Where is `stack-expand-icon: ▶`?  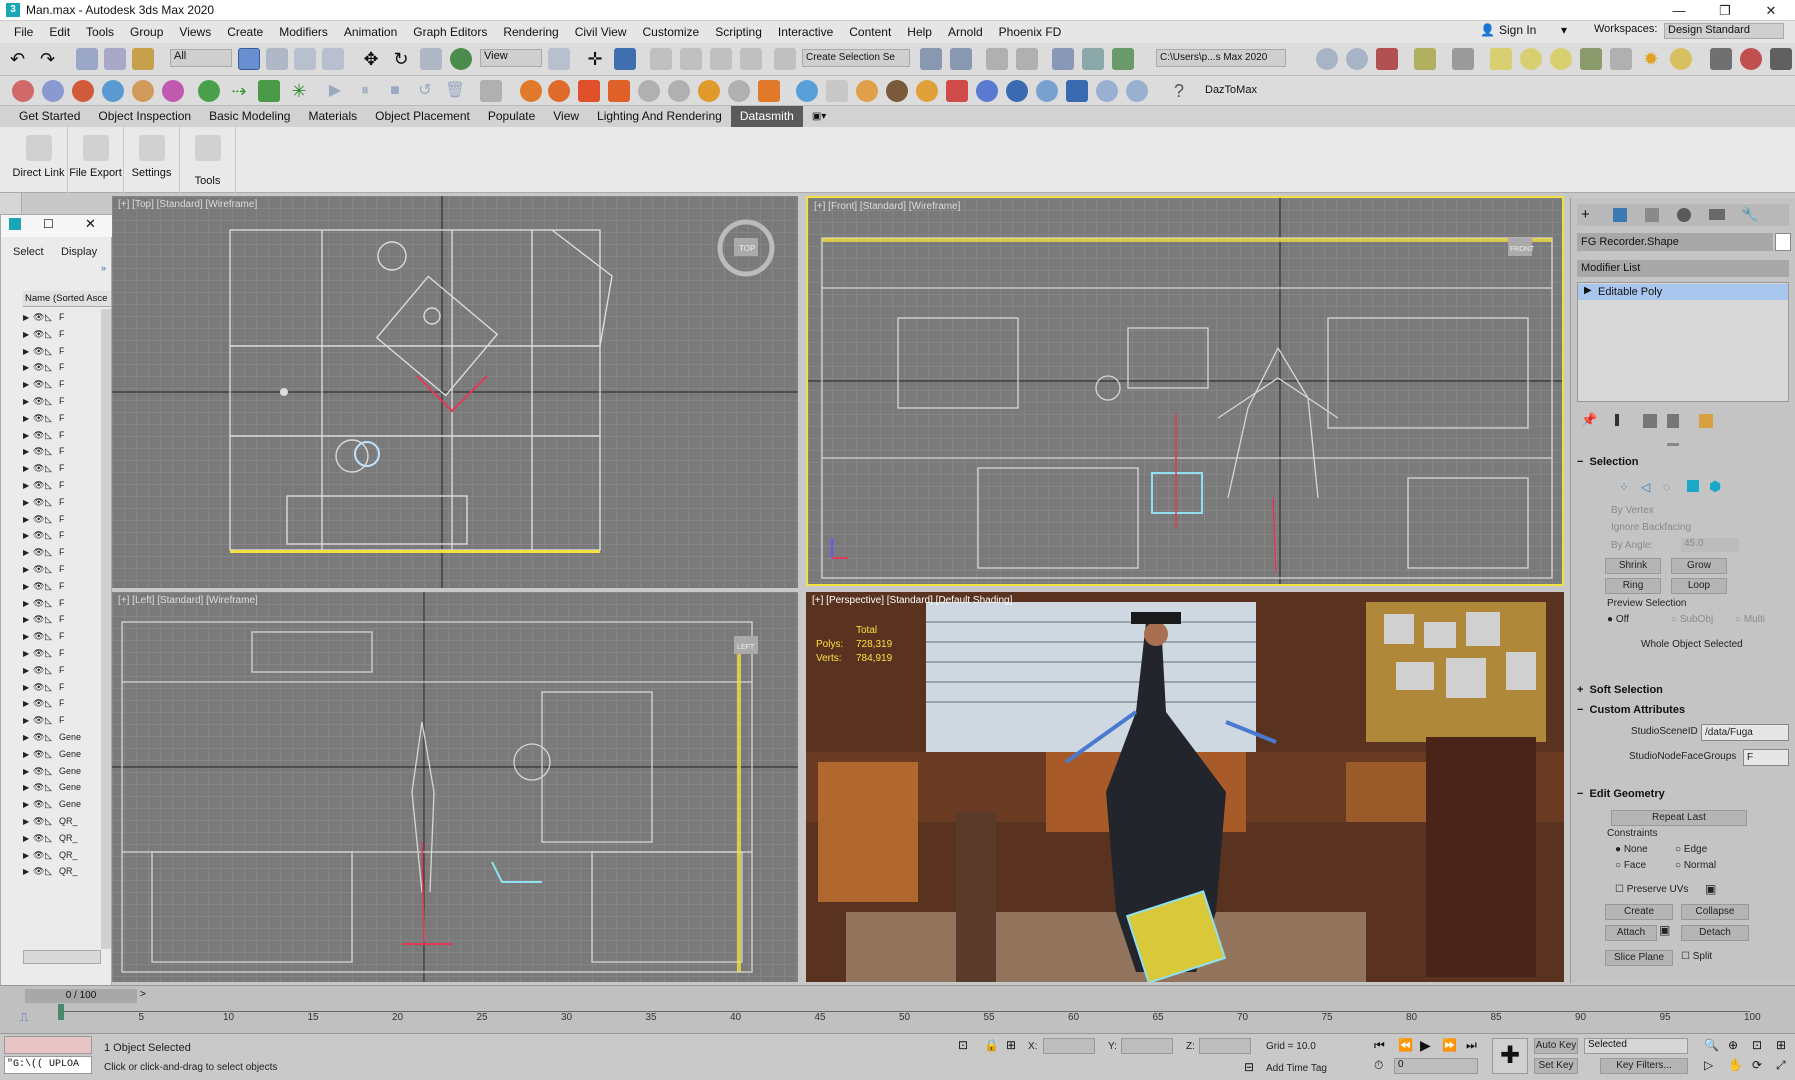
stack-expand-icon: ▶ is located at coordinates (1588, 290).